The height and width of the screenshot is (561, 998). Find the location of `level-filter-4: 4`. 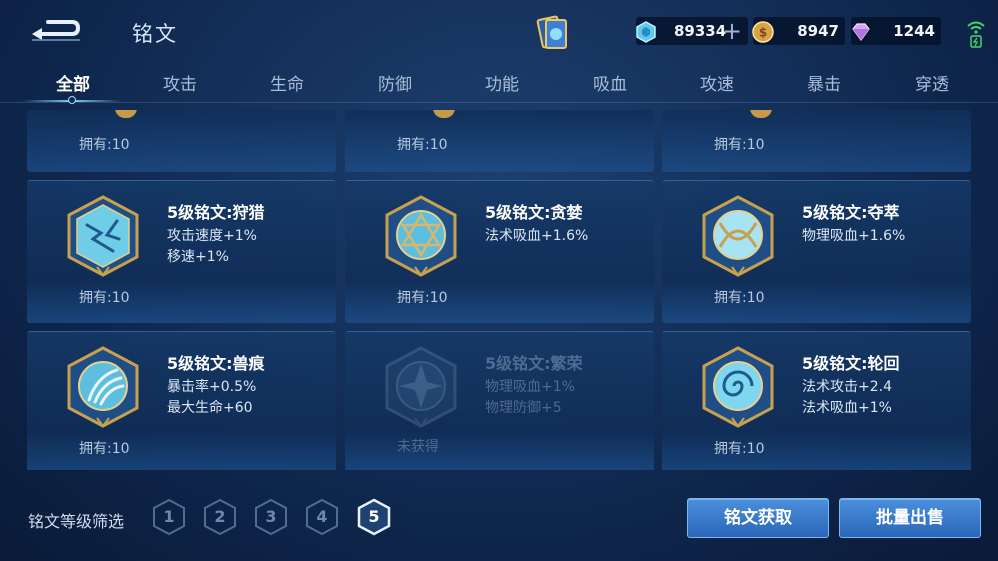

level-filter-4: 4 is located at coordinates (322, 517).